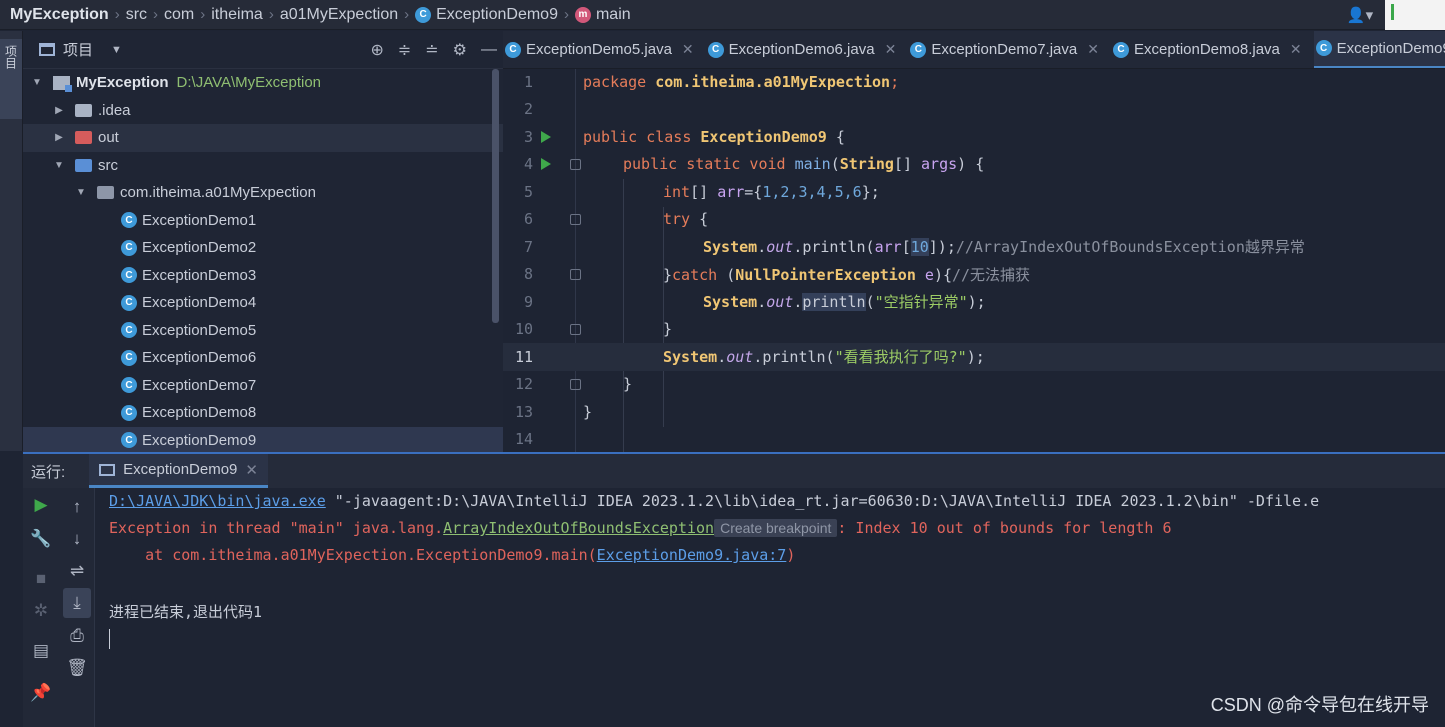 The height and width of the screenshot is (727, 1445). What do you see at coordinates (692, 555) in the screenshot?
I see `source-location-link: ExceptionDemo9.java:7` at bounding box center [692, 555].